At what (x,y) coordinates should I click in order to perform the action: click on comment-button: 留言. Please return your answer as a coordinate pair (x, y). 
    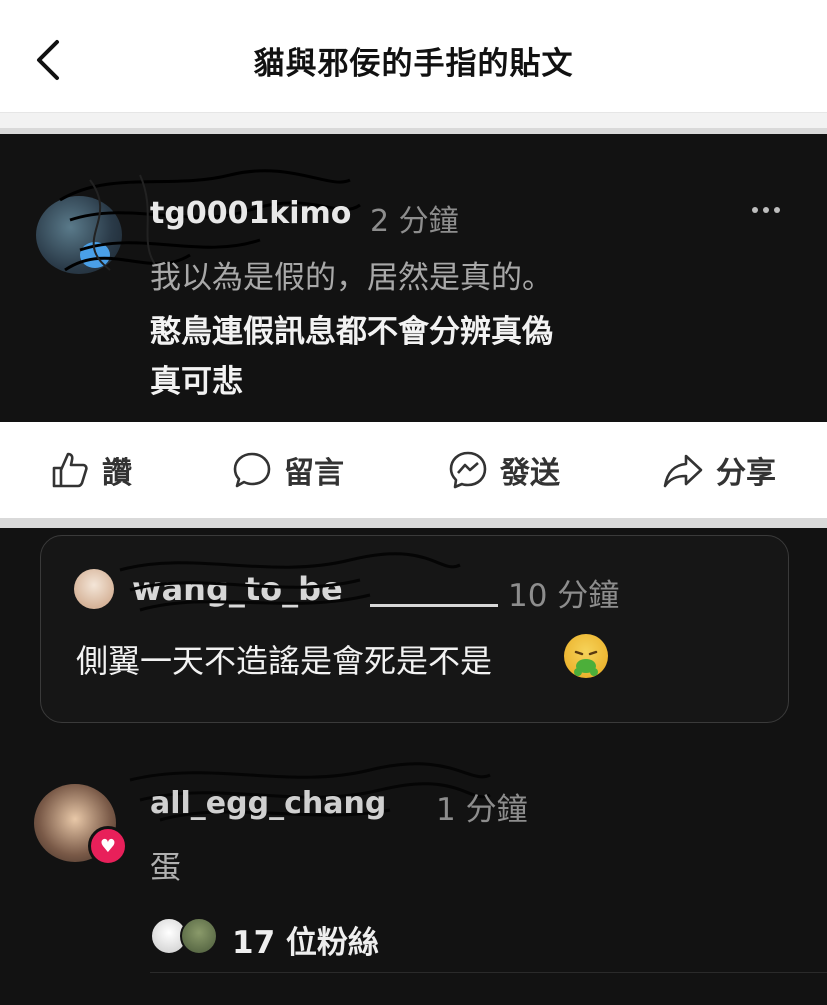
    Looking at the image, I should click on (288, 470).